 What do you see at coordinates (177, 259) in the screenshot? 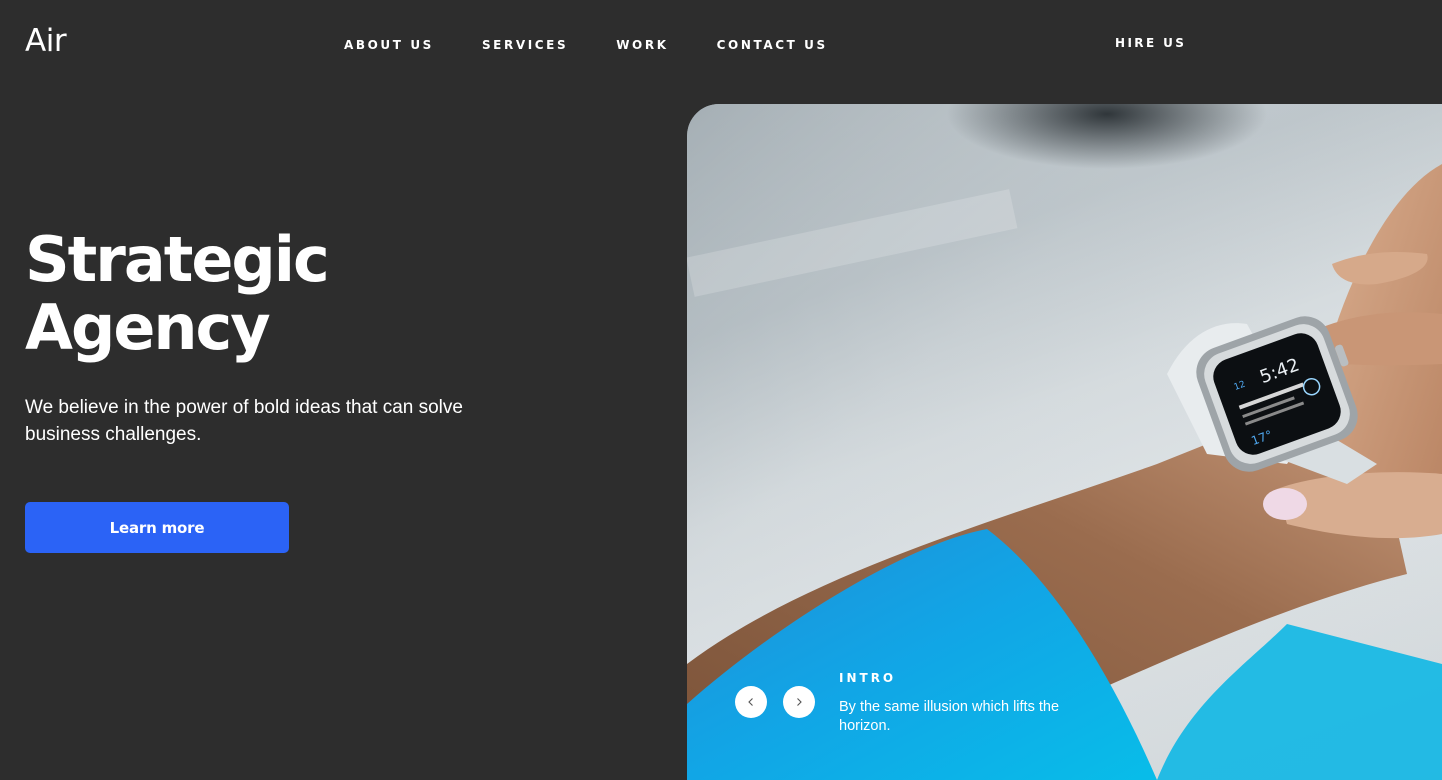
I see `hero-title-line1: Strategic` at bounding box center [177, 259].